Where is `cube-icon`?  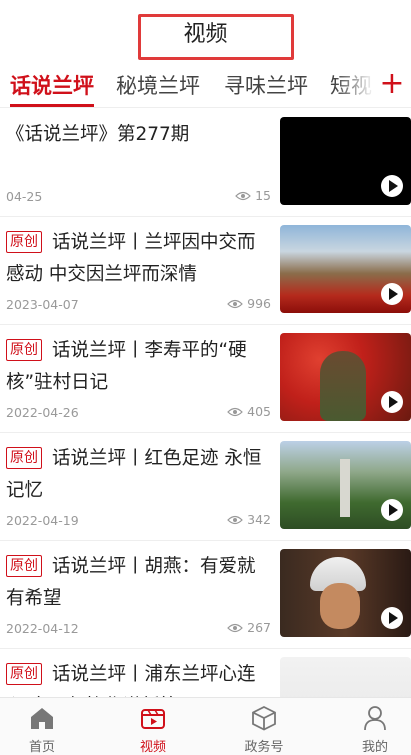 cube-icon is located at coordinates (264, 718).